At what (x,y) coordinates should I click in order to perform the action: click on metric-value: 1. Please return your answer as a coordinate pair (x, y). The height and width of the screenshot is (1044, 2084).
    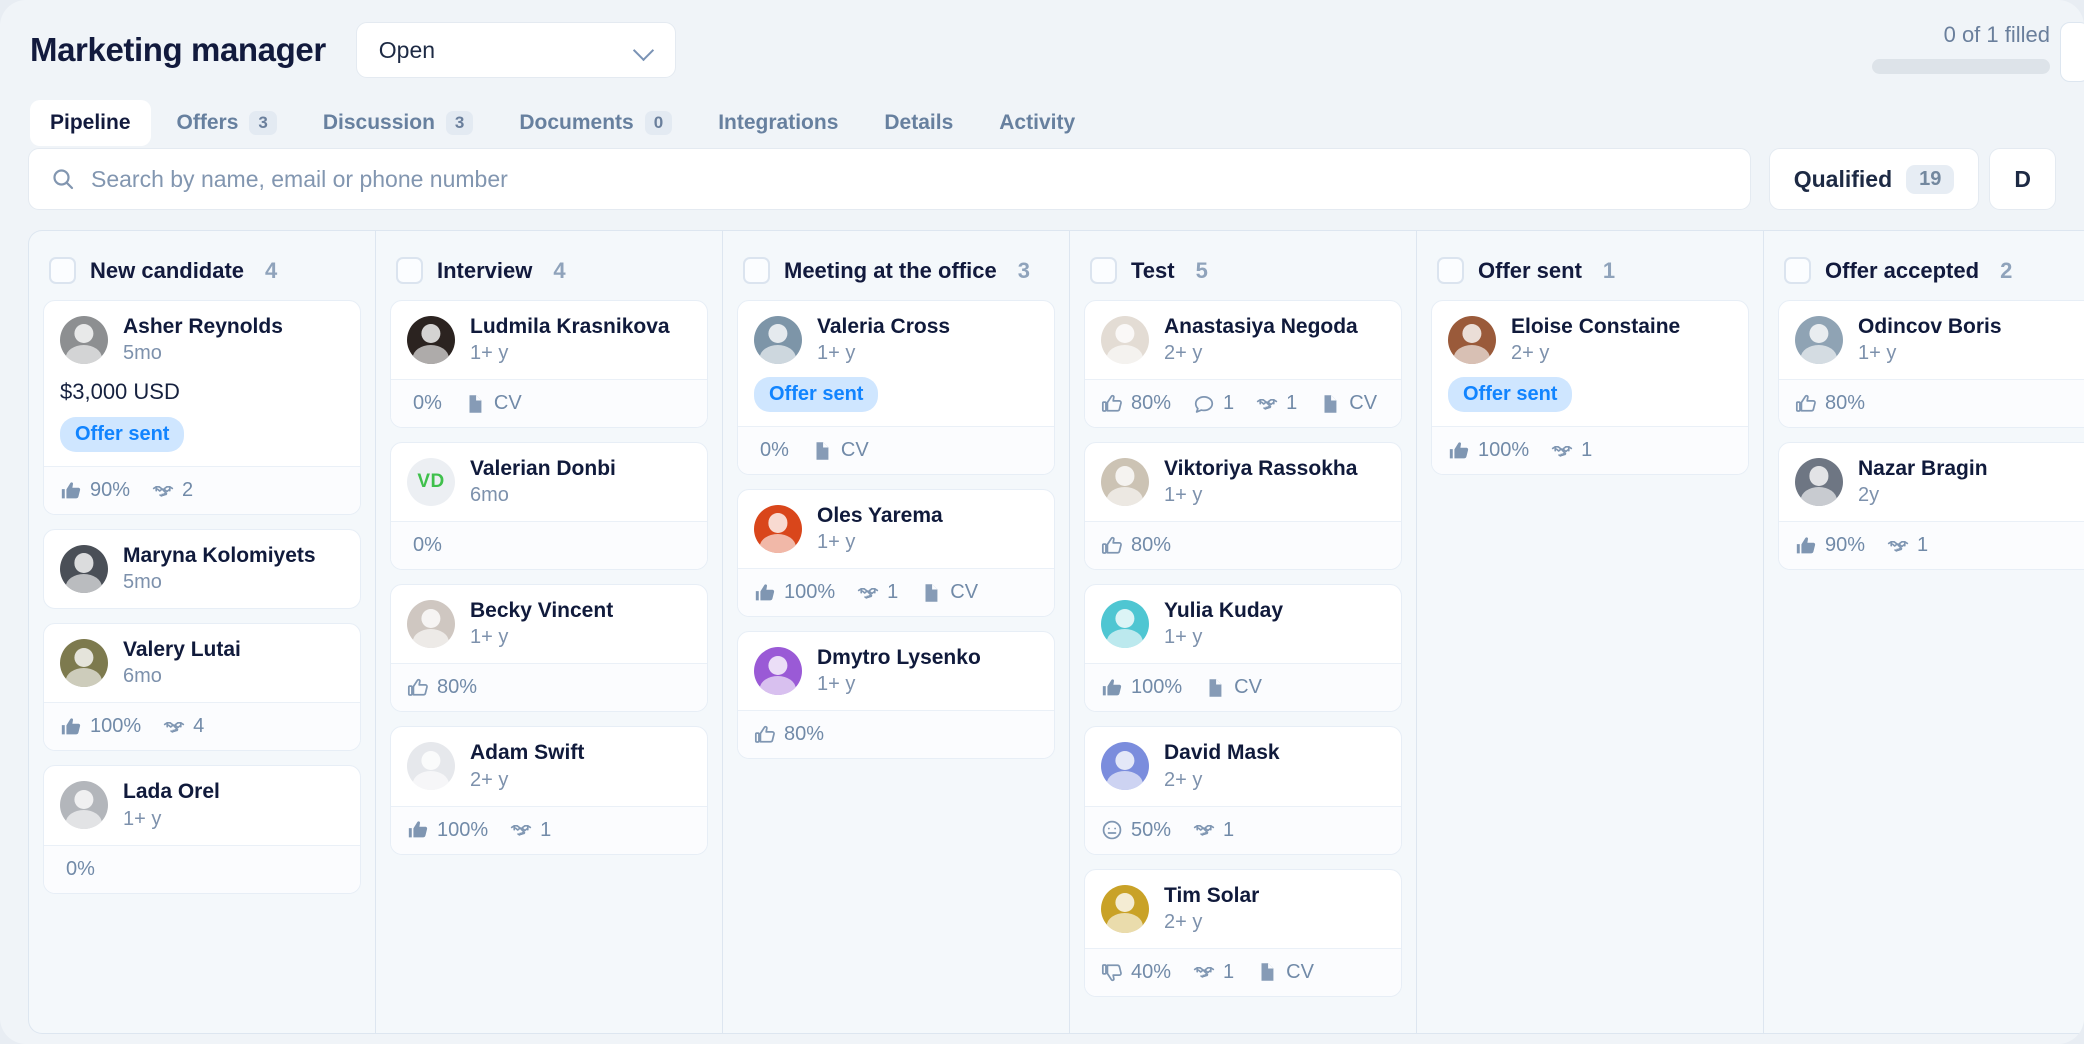
    Looking at the image, I should click on (1229, 971).